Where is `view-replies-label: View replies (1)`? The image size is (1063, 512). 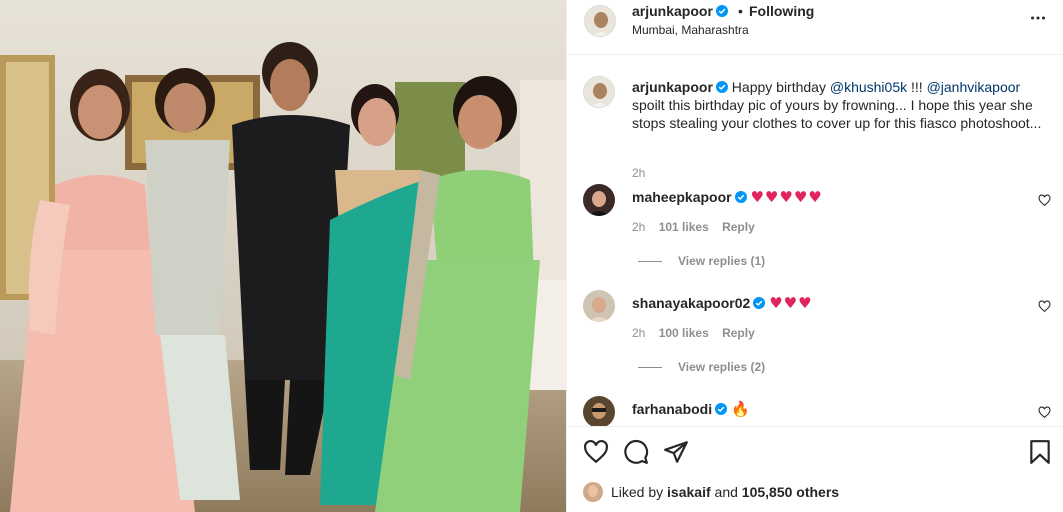
view-replies-label: View replies (1) is located at coordinates (722, 261).